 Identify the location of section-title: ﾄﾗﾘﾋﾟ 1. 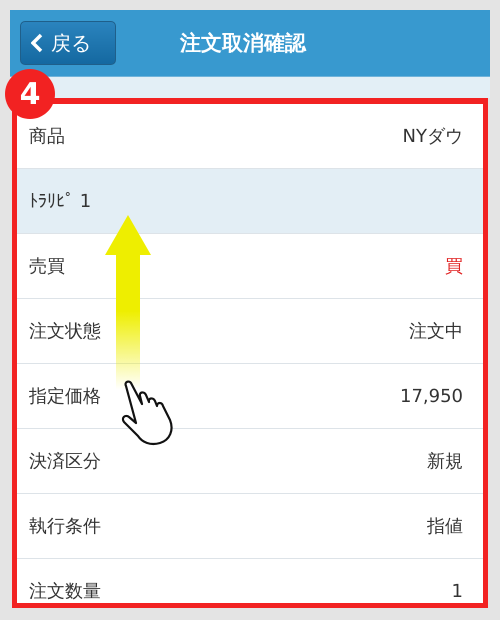
(60, 201).